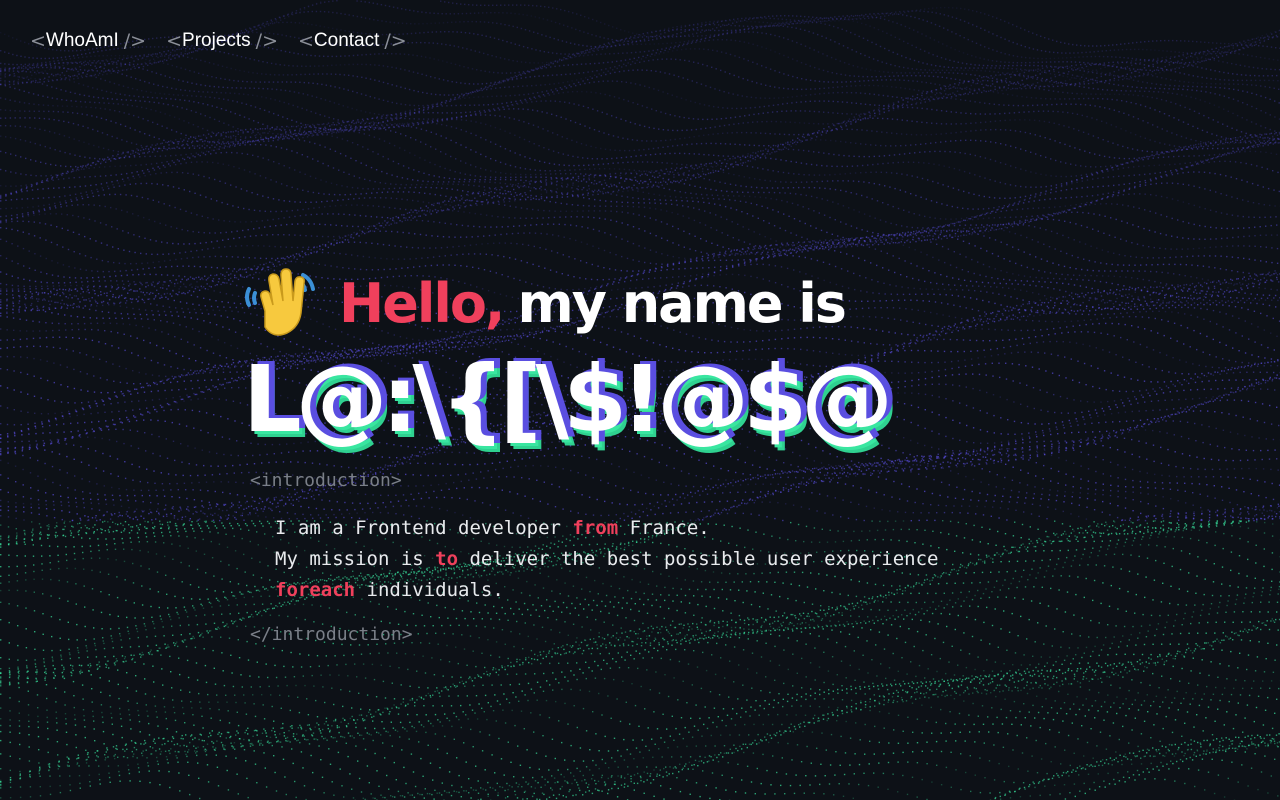  I want to click on intro-line-1: I am a Frontend developer from France., so click(606, 528).